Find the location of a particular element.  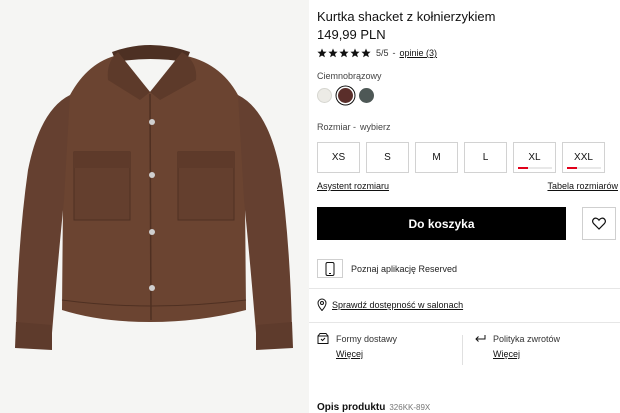

size-option-label: XXL is located at coordinates (583, 157).